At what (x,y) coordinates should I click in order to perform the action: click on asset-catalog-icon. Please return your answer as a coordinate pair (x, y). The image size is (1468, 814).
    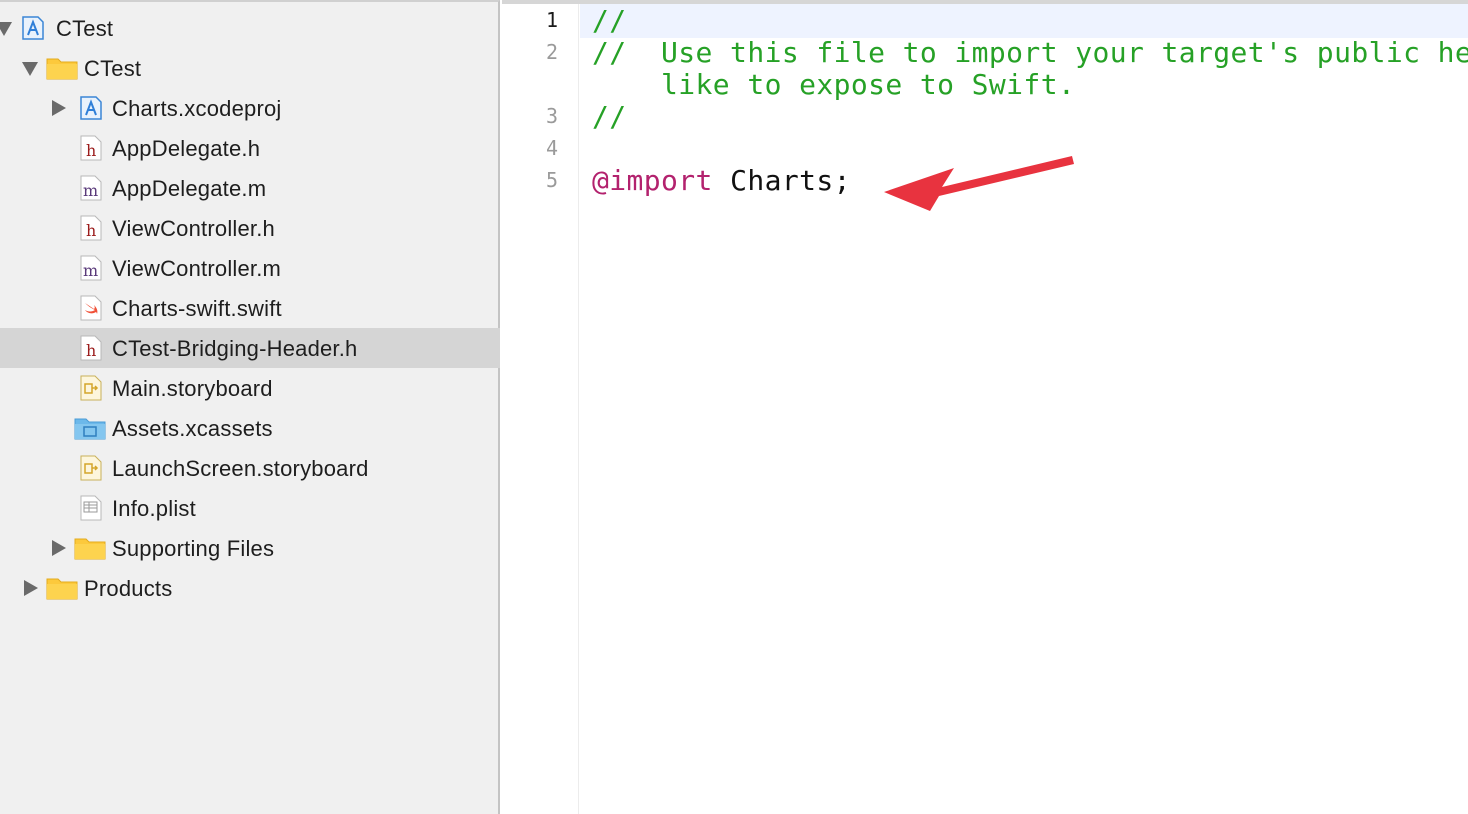
    Looking at the image, I should click on (90, 429).